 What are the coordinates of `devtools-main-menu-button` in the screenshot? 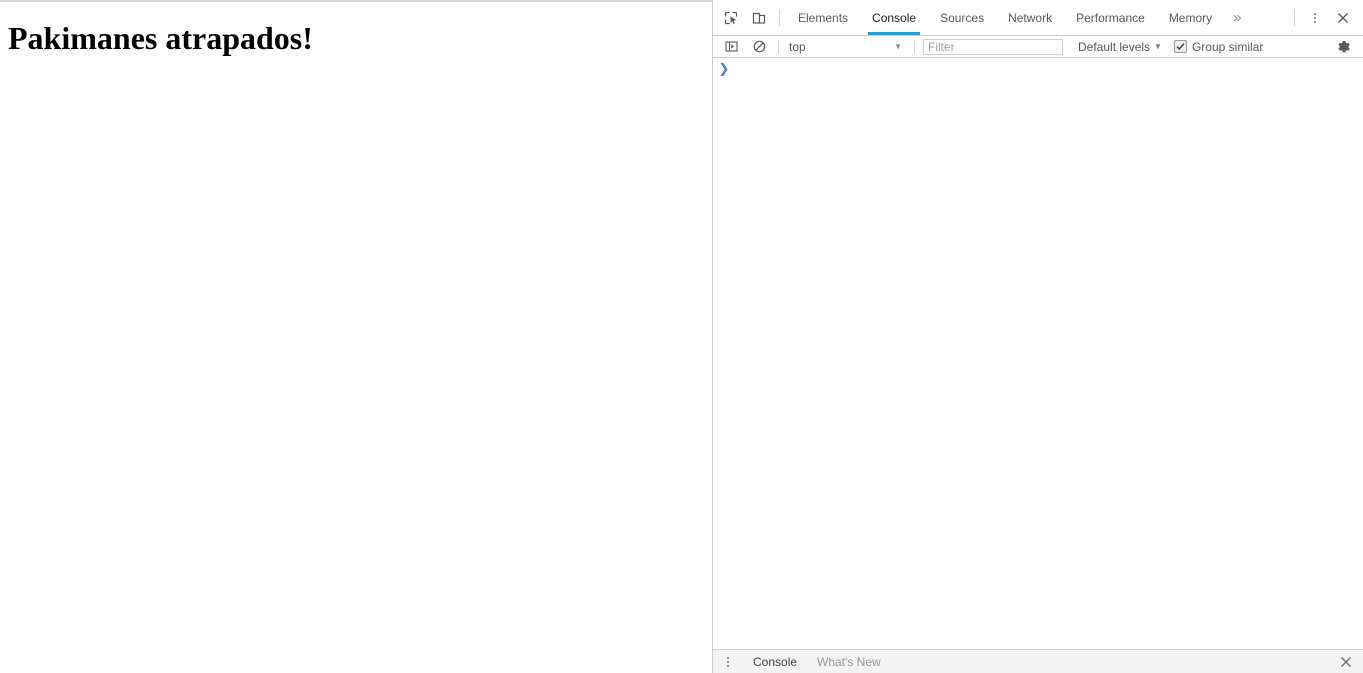 It's located at (1315, 17).